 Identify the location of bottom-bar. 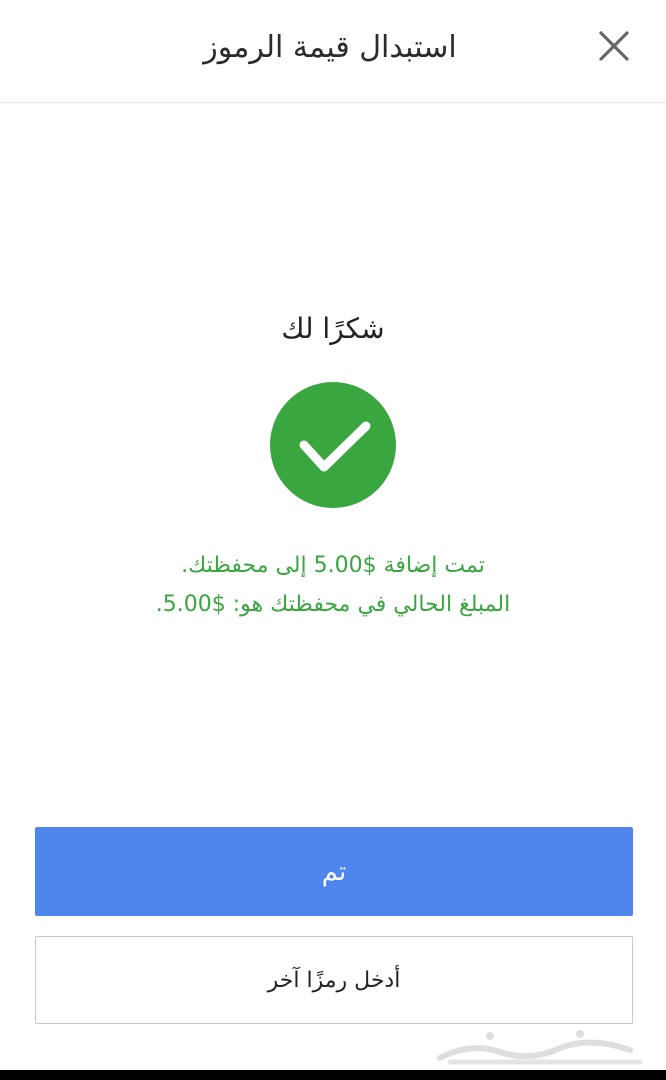
(333, 1075).